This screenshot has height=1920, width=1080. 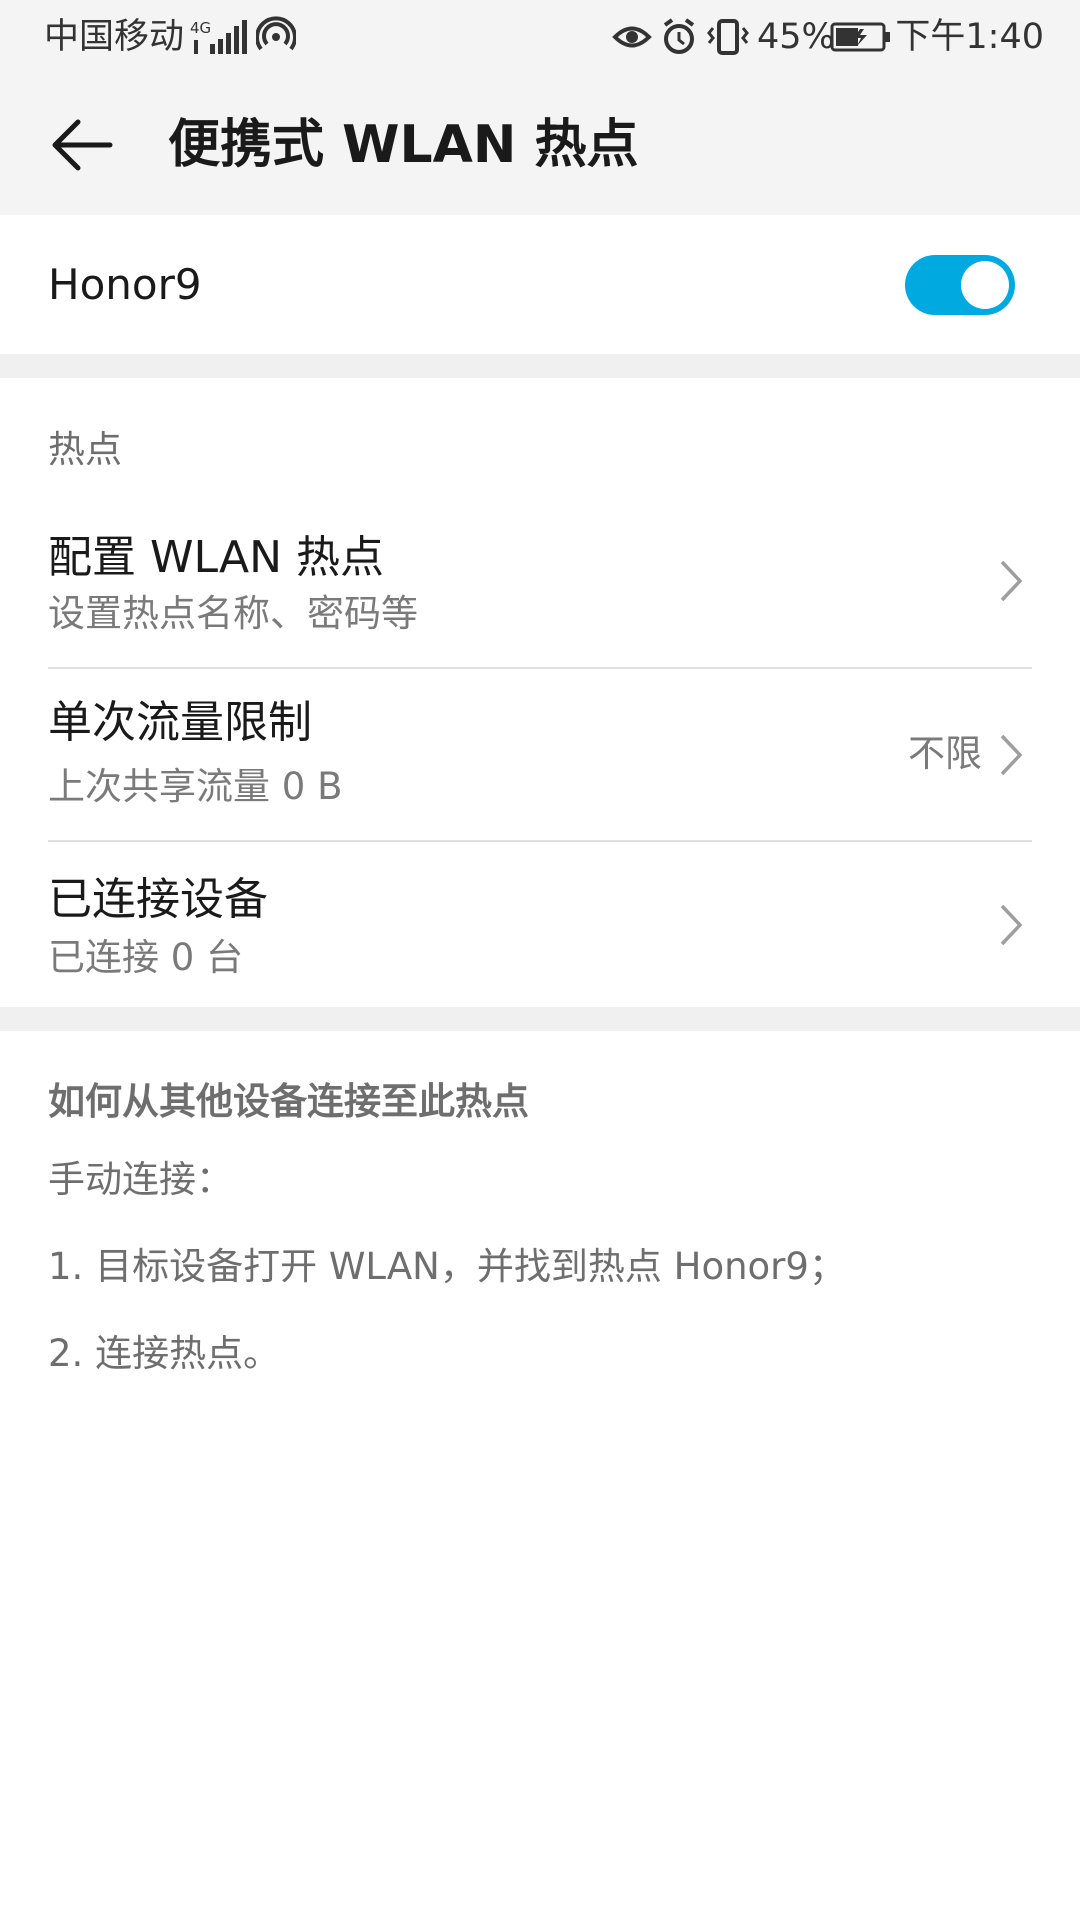 I want to click on hotspot-name-label: Honor9, so click(x=125, y=284).